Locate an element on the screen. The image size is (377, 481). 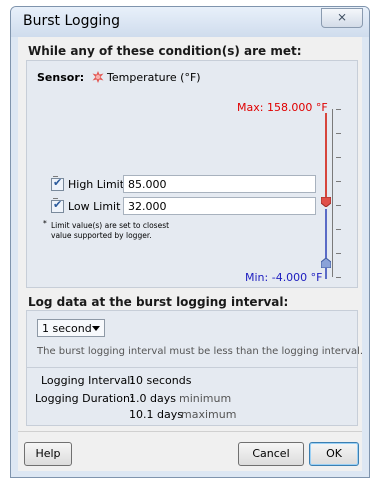
high-limit-slider-thumb is located at coordinates (326, 202).